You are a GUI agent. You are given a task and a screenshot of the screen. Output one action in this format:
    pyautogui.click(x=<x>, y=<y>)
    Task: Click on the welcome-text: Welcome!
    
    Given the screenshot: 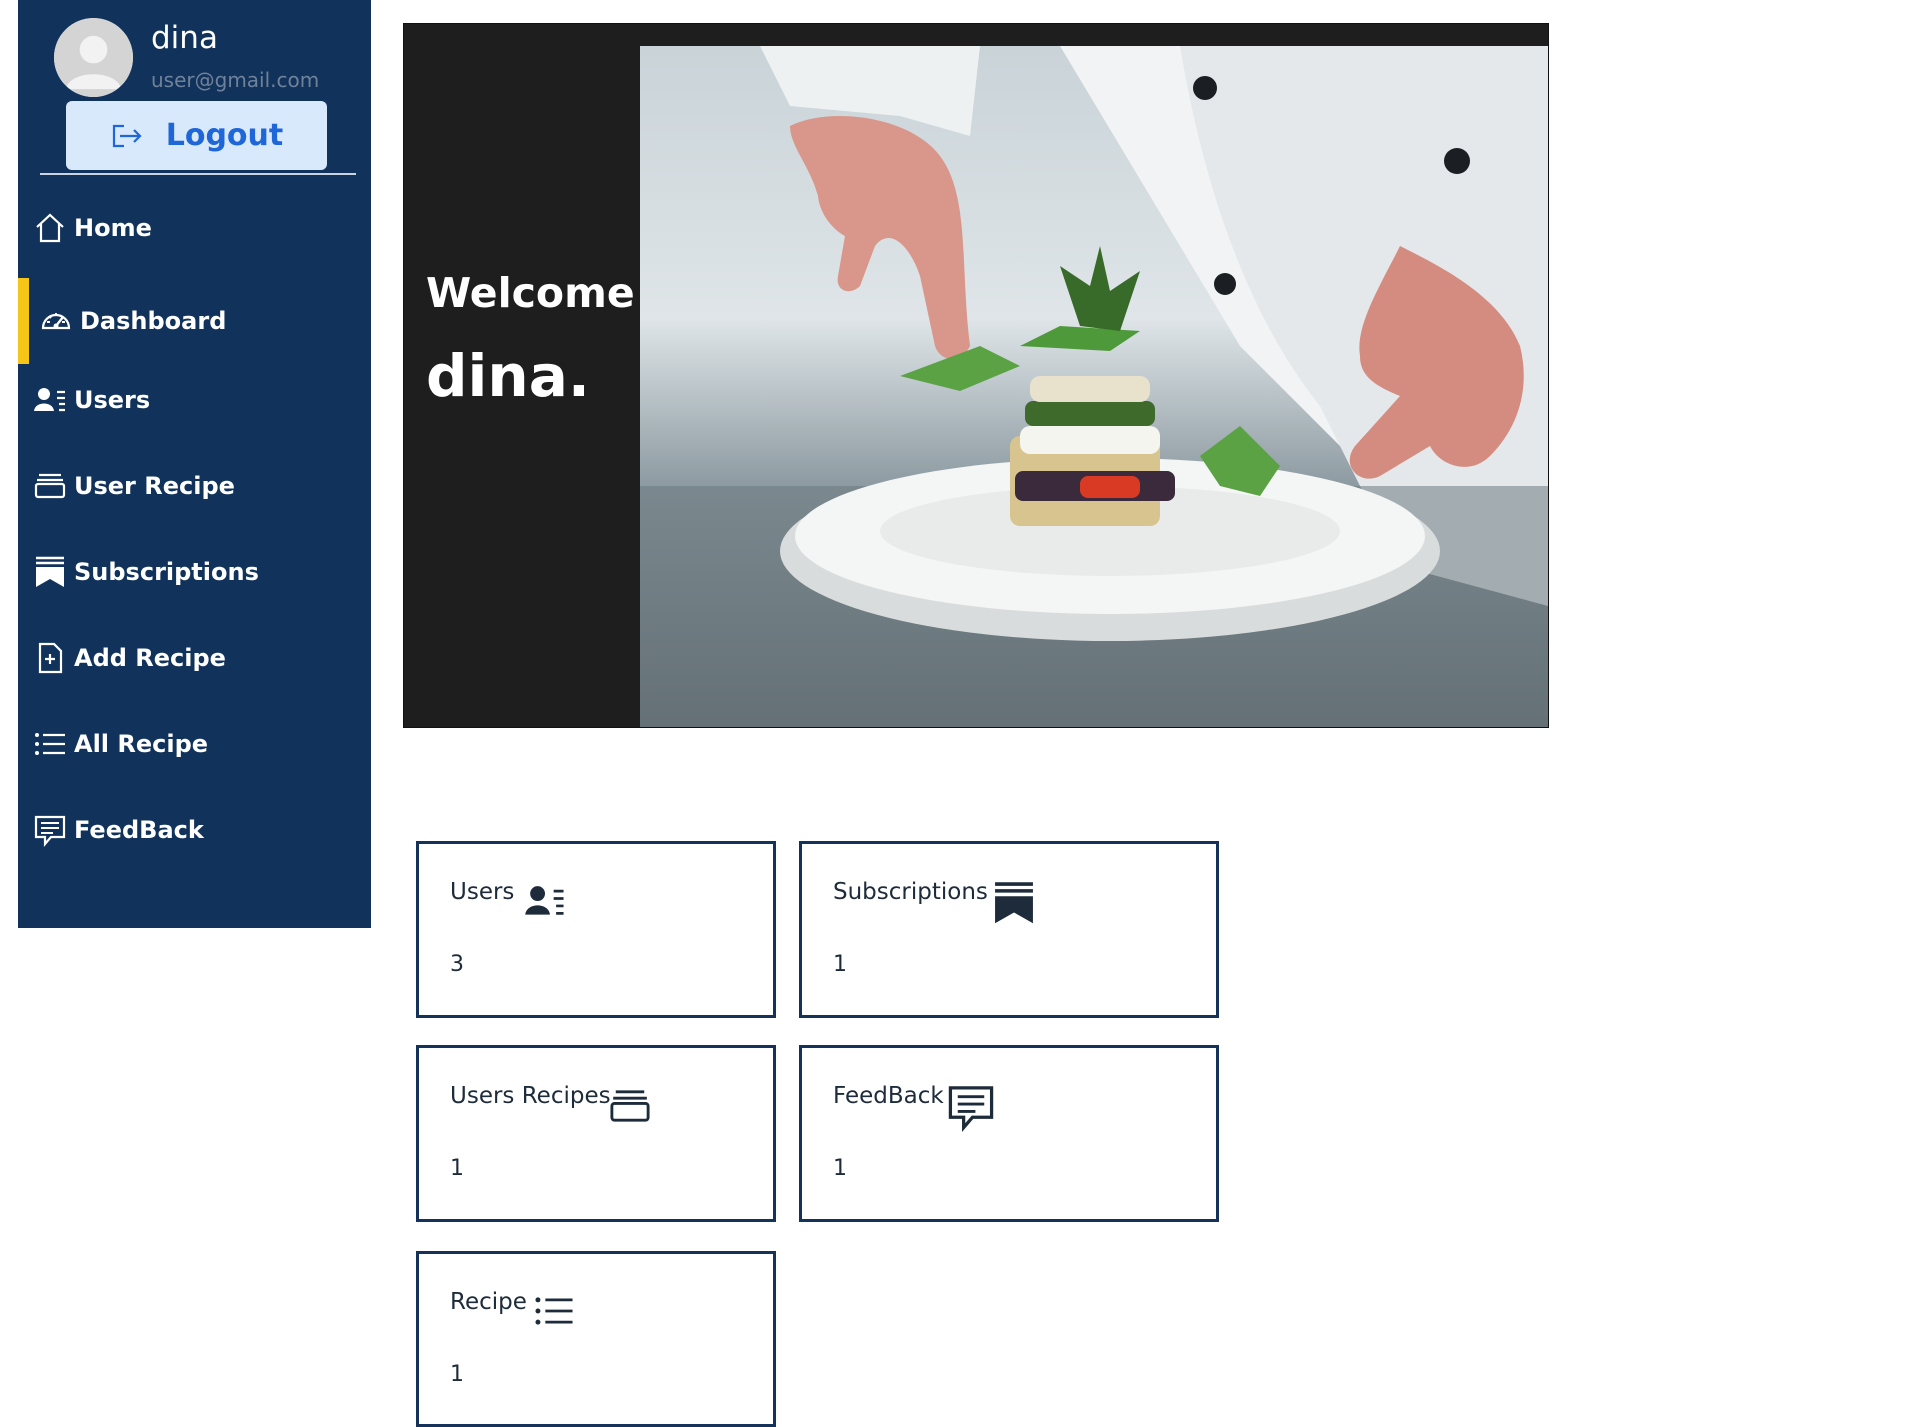 What is the action you would take?
    pyautogui.click(x=540, y=293)
    